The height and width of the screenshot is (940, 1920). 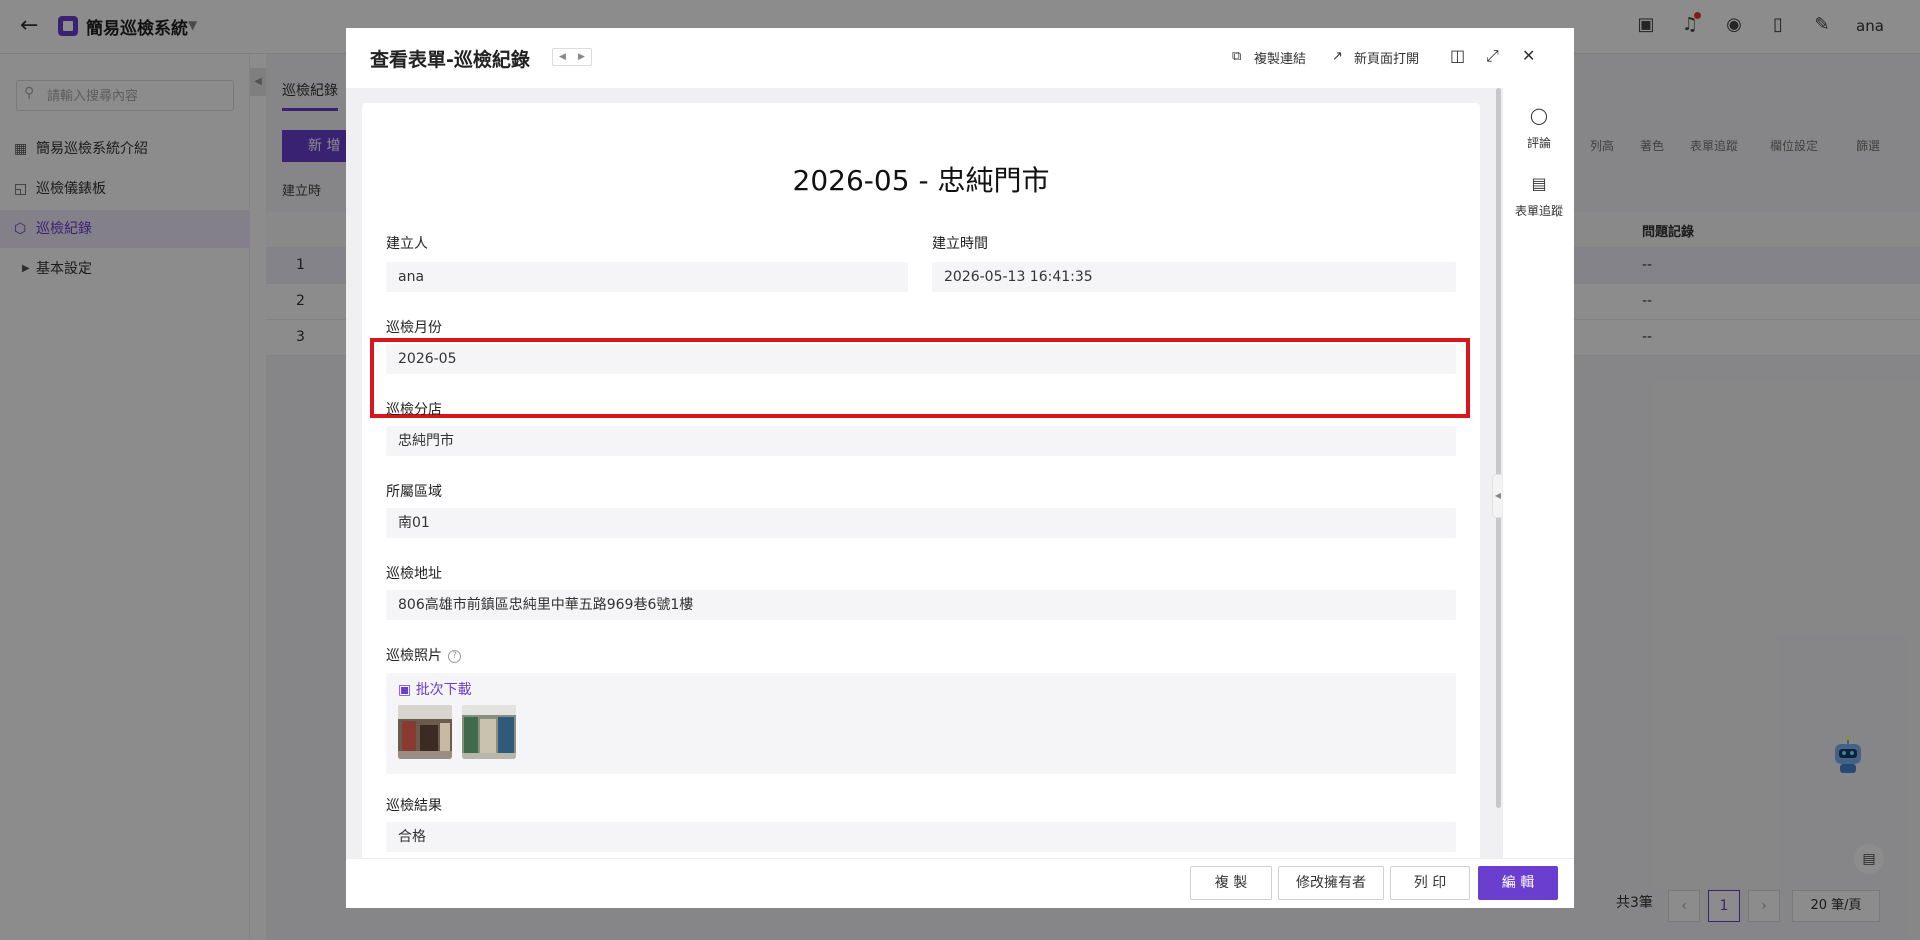 I want to click on modal-title: 查看表單-巡檢紀錄, so click(x=450, y=60).